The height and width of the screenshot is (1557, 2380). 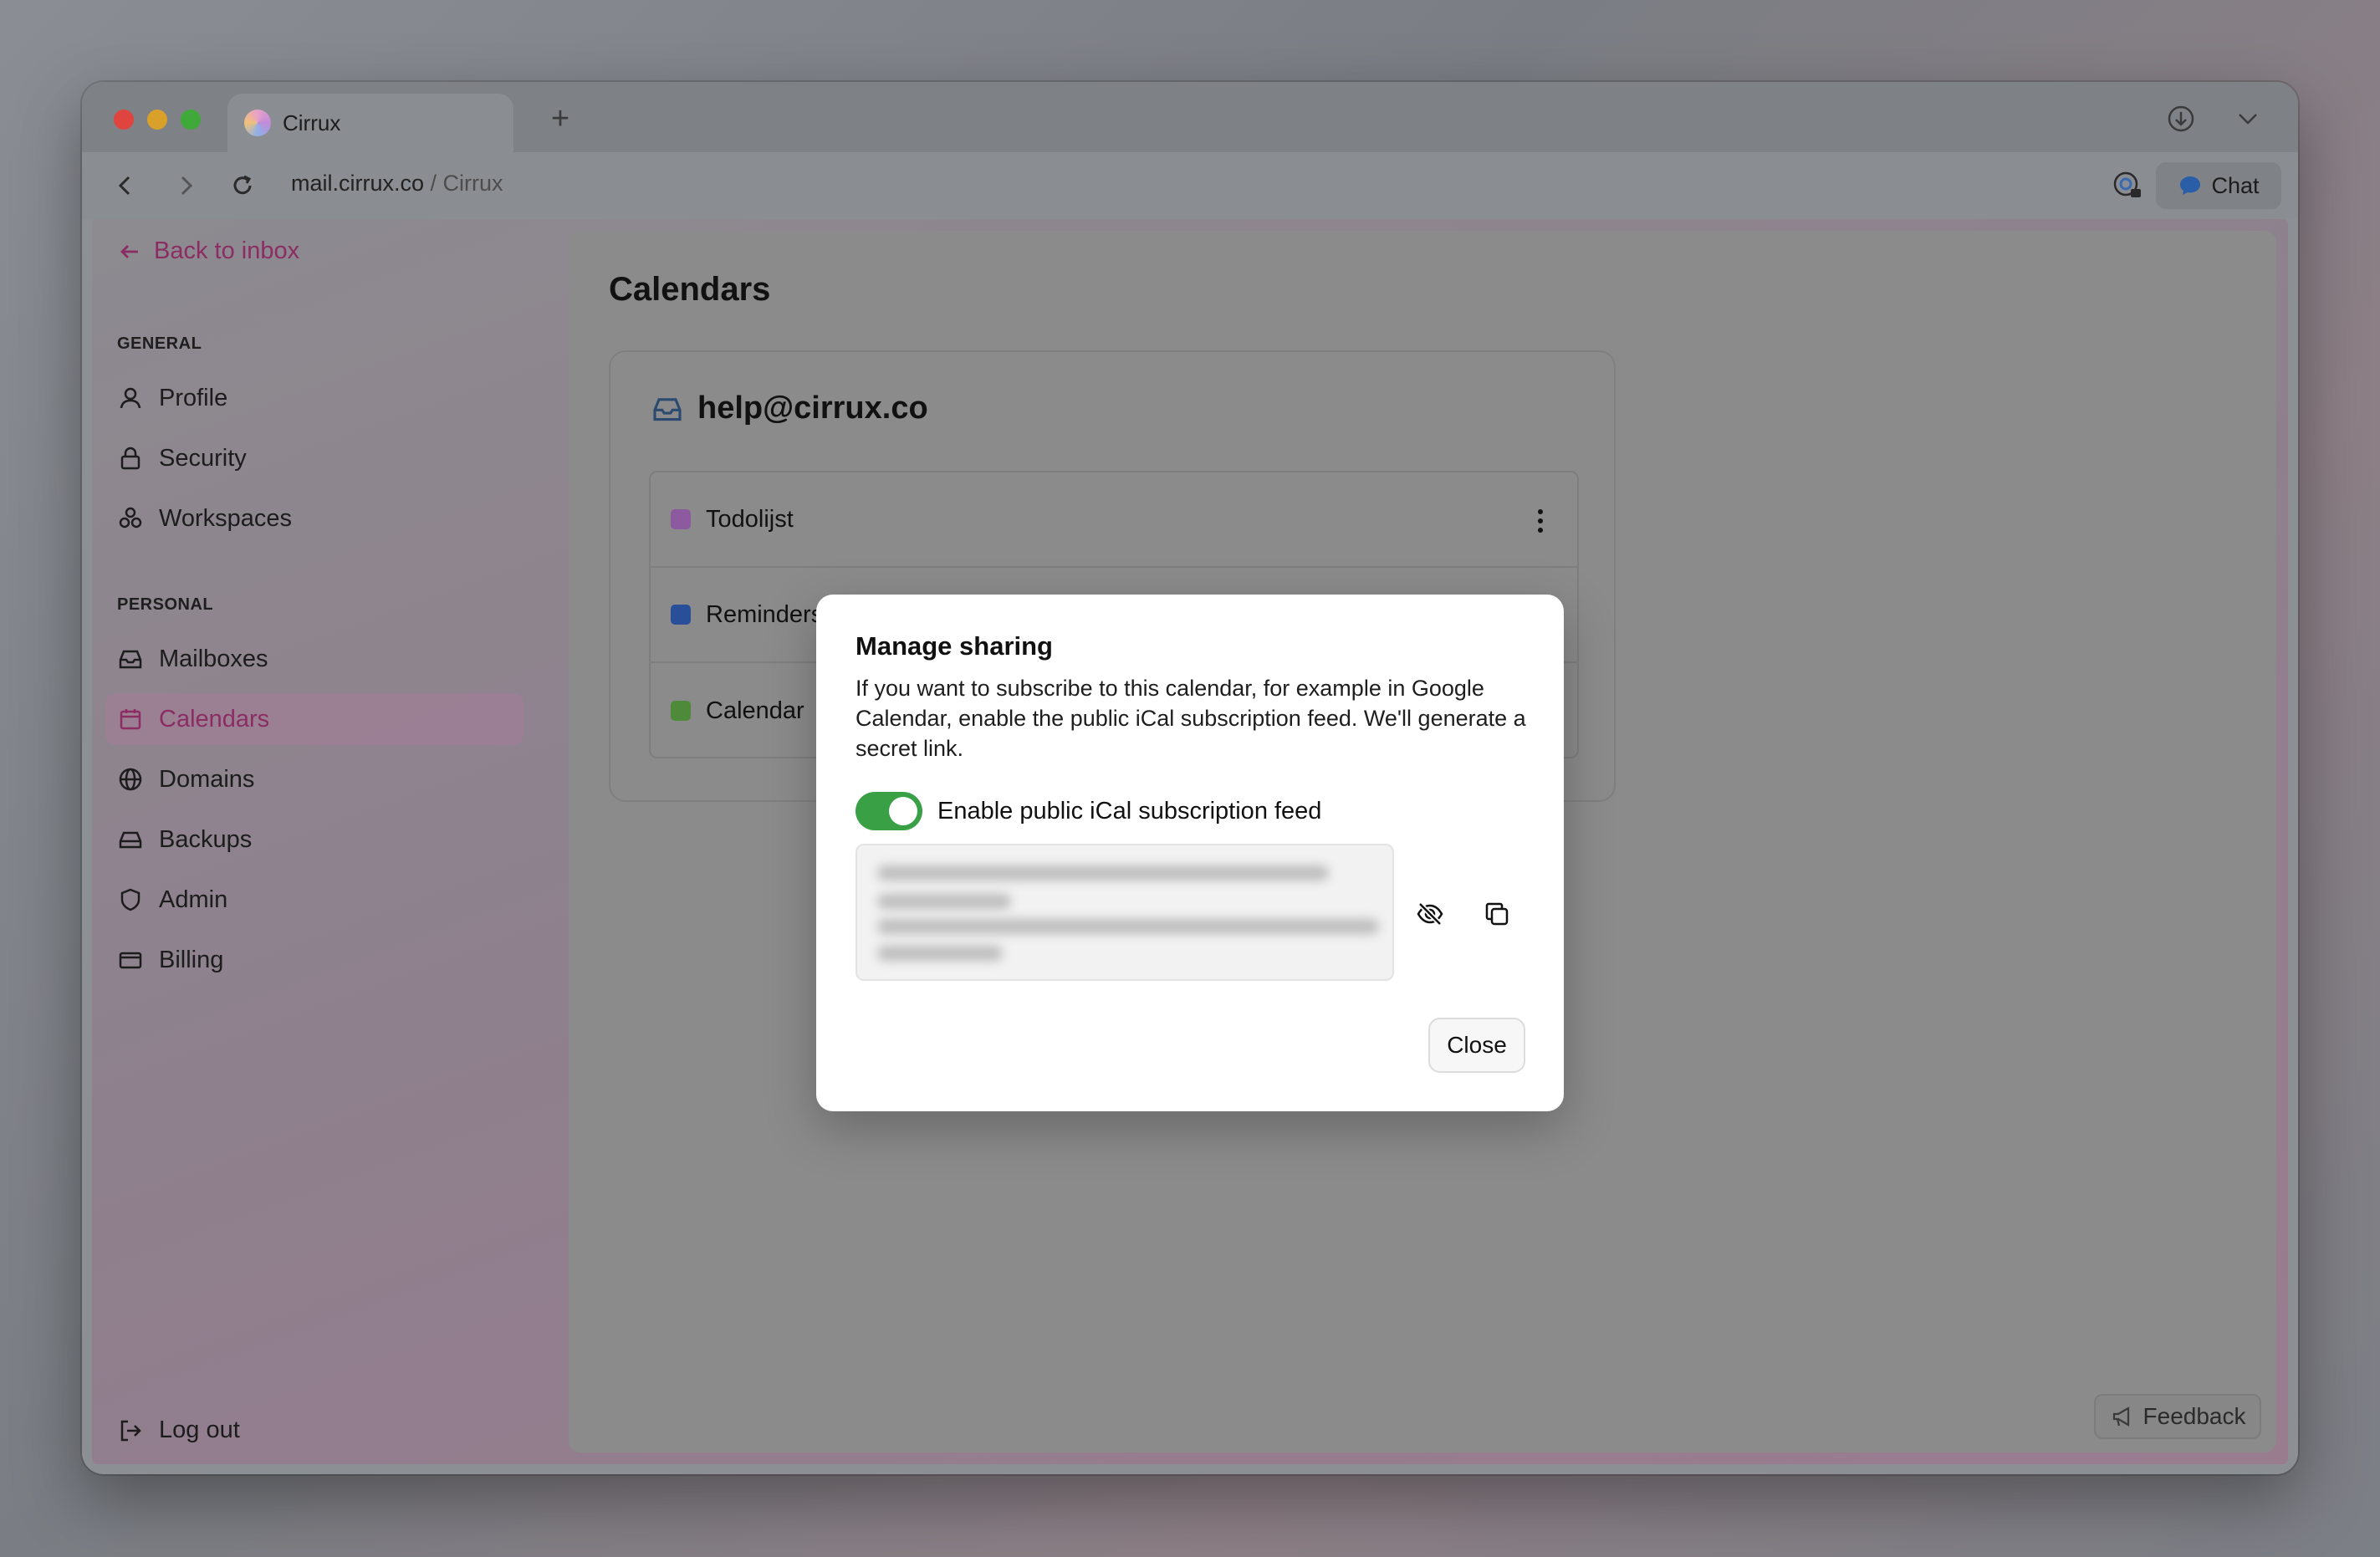 What do you see at coordinates (213, 658) in the screenshot?
I see `sidebar-item-label: Mailboxes` at bounding box center [213, 658].